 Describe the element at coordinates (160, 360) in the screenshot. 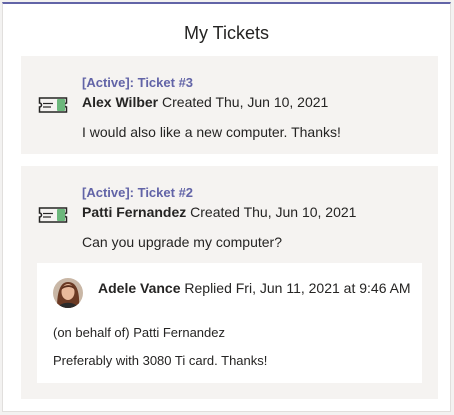

I see `reply-text: Preferably with 3080 Ti card. Thanks!` at that location.